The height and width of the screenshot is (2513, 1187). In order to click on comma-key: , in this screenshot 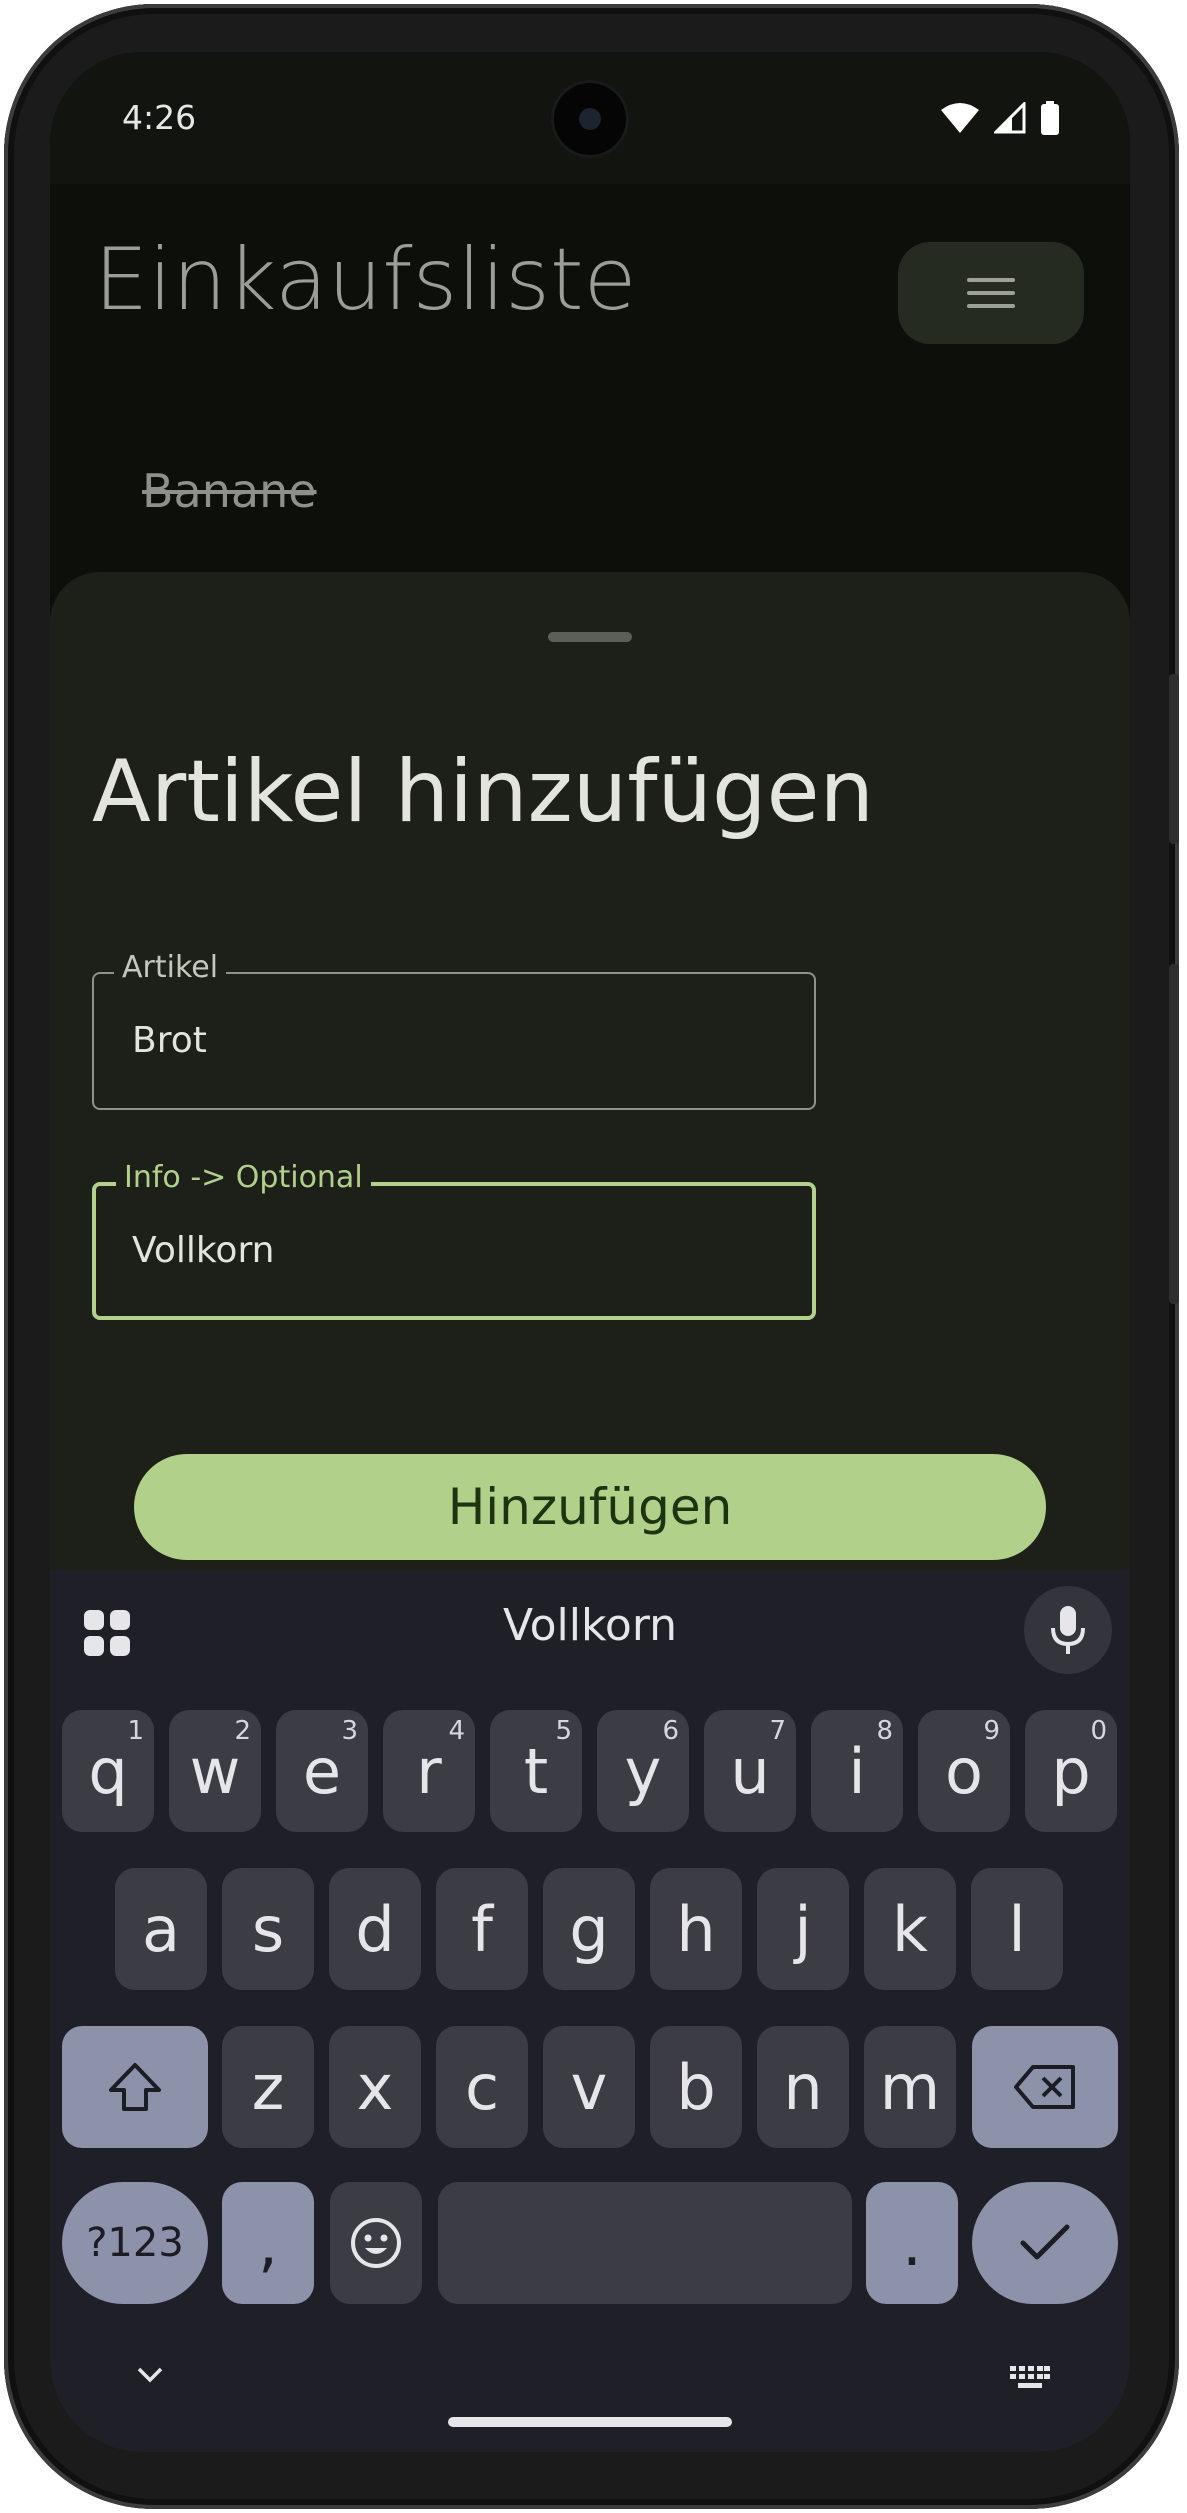, I will do `click(268, 2243)`.